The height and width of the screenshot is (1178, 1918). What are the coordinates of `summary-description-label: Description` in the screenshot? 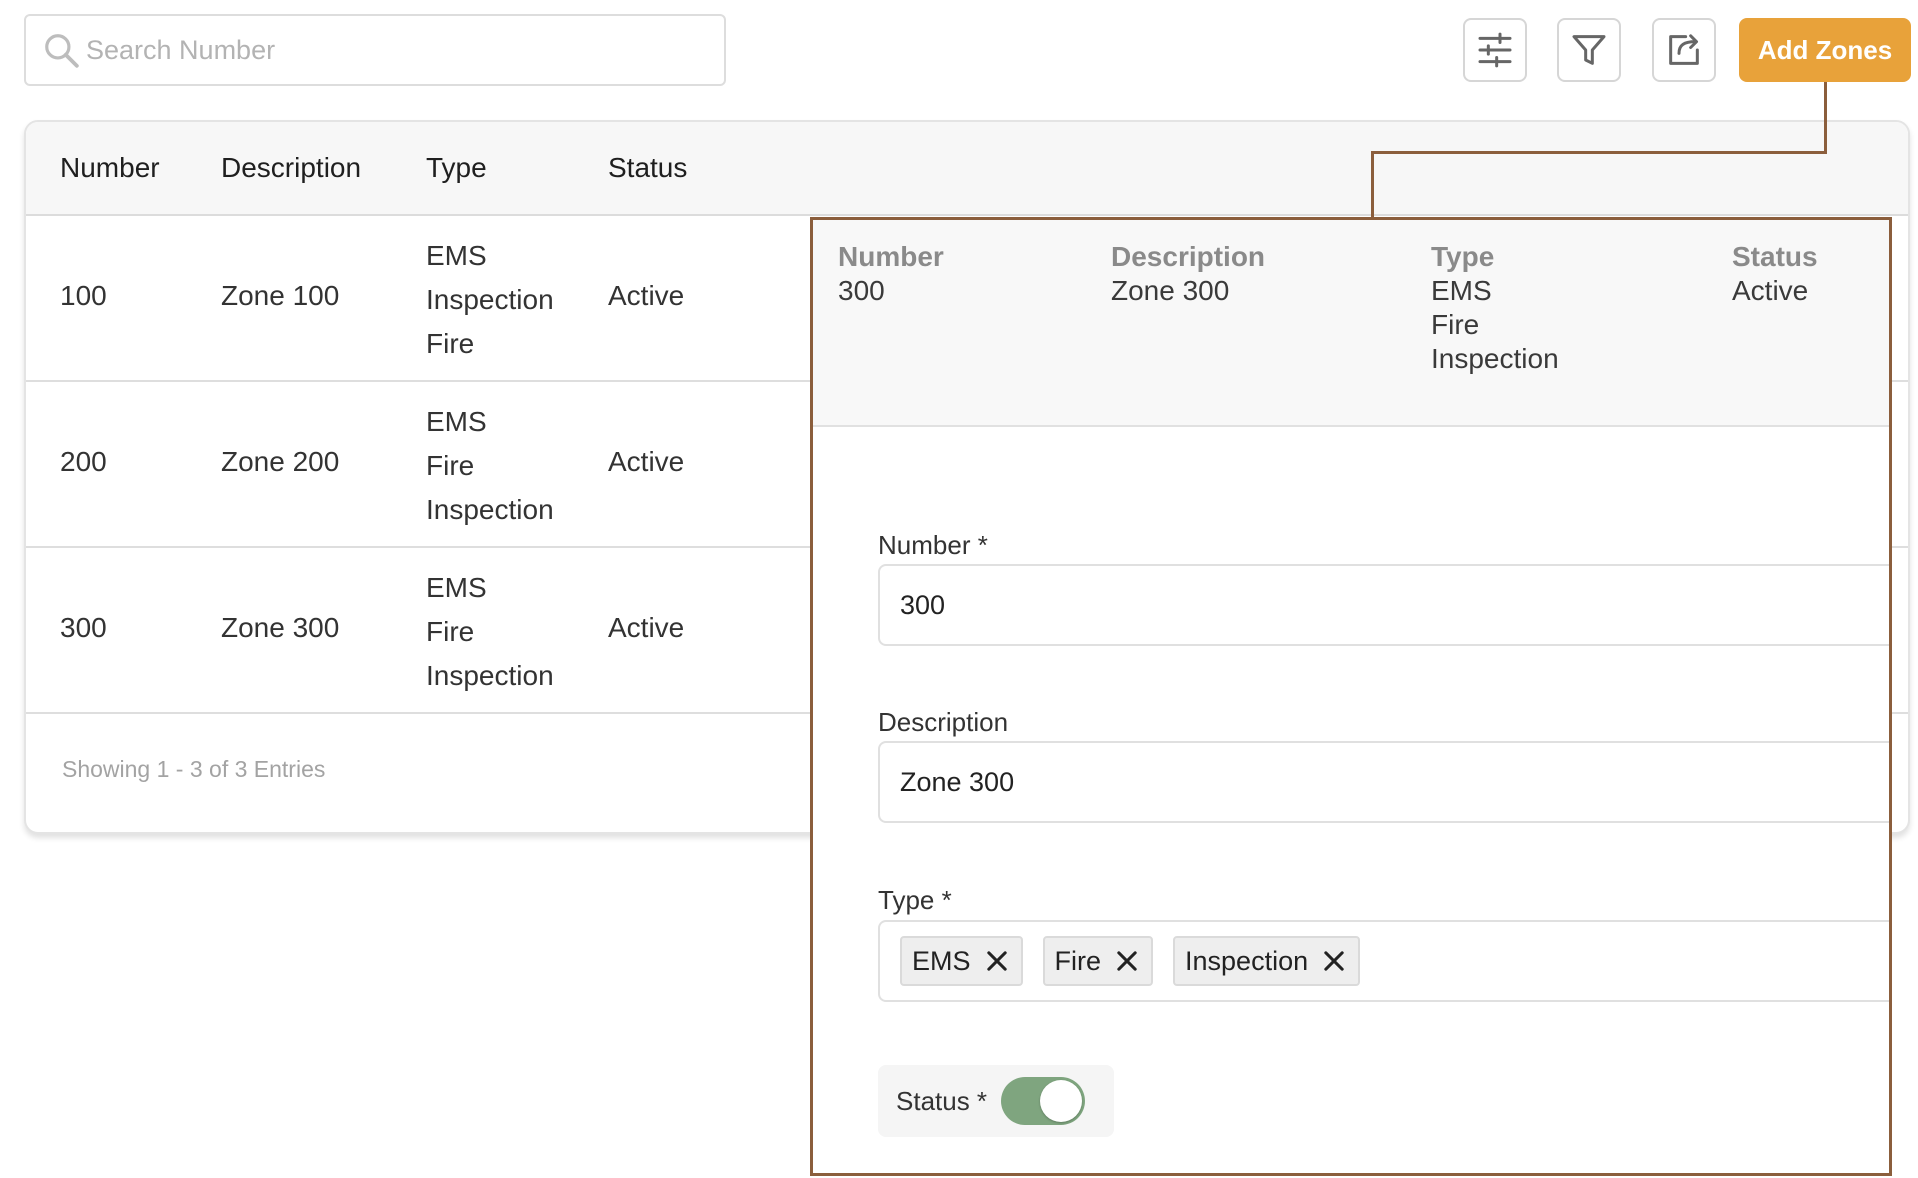 It's located at (1188, 256).